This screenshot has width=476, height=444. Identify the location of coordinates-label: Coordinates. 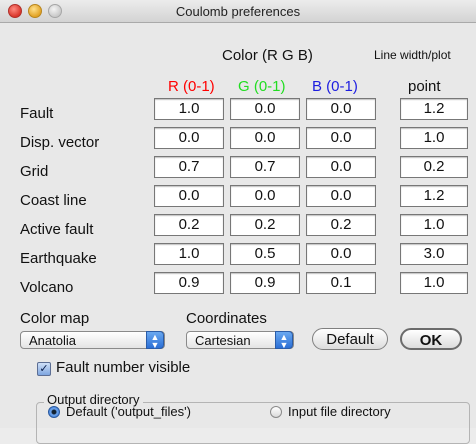
(226, 318).